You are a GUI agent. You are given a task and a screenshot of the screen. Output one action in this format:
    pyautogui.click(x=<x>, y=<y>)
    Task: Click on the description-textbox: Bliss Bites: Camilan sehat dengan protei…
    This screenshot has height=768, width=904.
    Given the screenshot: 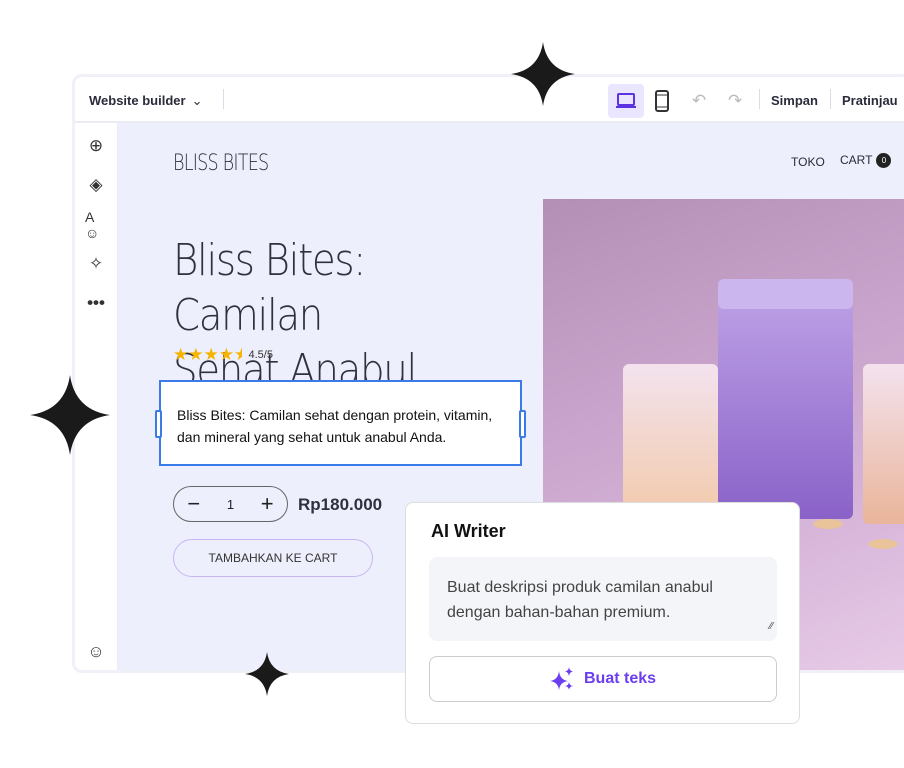 What is the action you would take?
    pyautogui.click(x=340, y=423)
    